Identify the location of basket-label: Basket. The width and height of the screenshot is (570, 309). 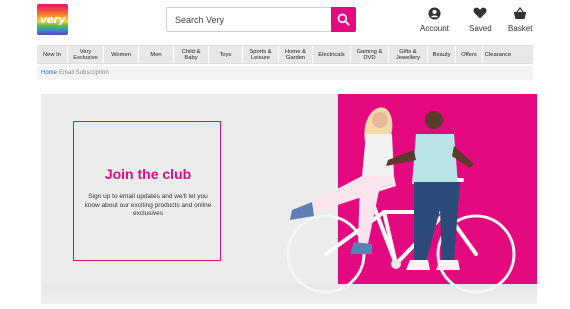
(520, 28).